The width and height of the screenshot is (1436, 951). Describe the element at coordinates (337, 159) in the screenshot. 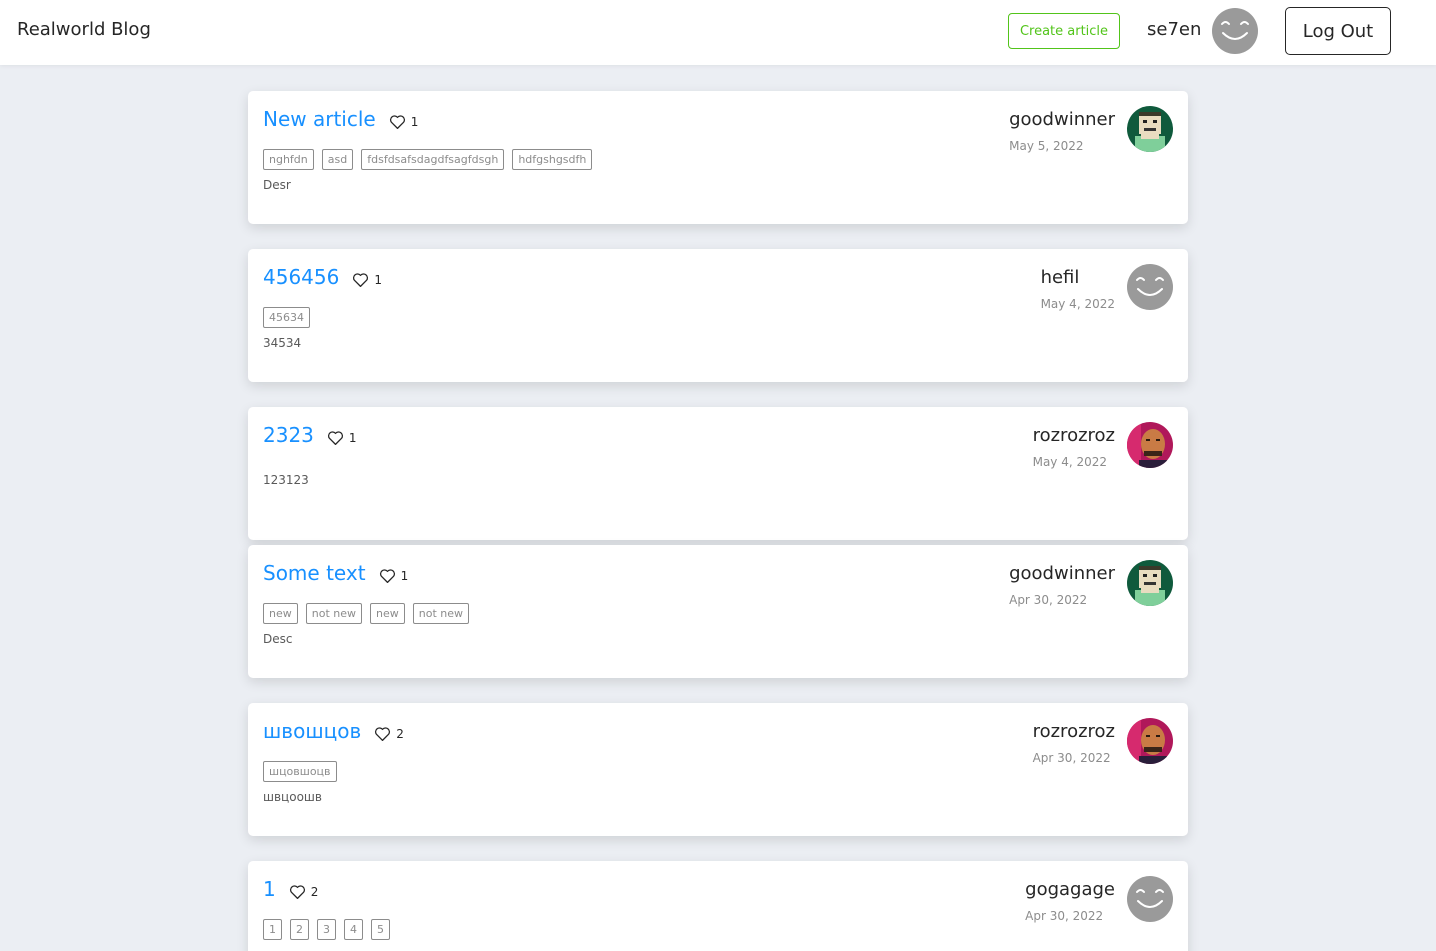

I see `article-tag: asd` at that location.